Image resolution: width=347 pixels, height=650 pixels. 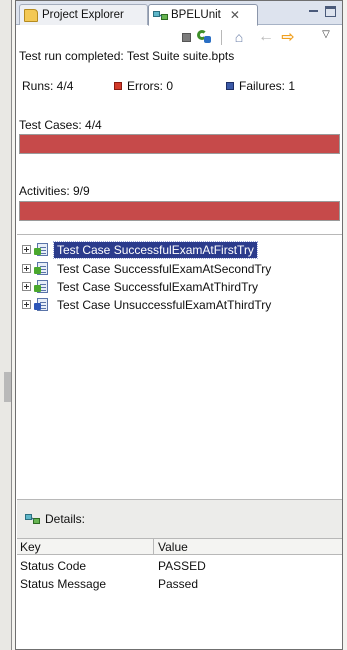 I want to click on back-button: ←, so click(x=266, y=36).